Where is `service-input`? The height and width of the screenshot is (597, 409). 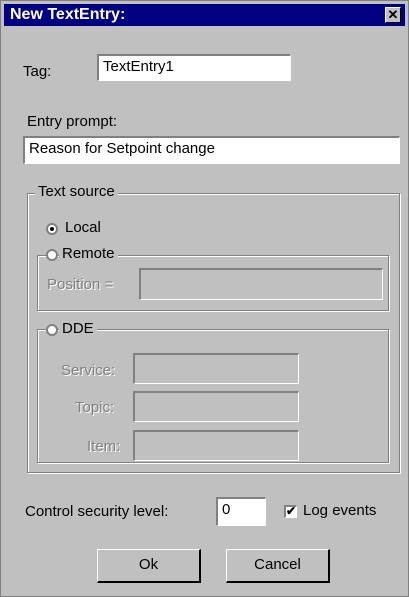 service-input is located at coordinates (216, 368).